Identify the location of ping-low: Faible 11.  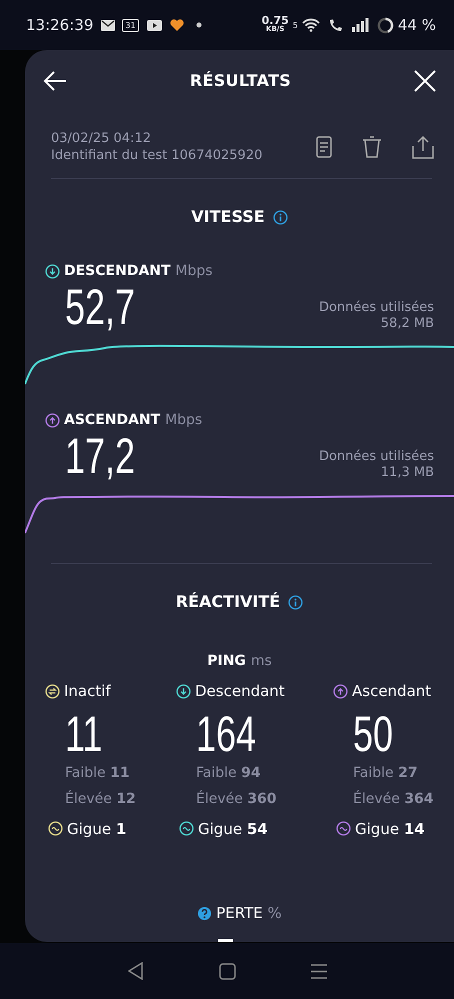
(98, 773).